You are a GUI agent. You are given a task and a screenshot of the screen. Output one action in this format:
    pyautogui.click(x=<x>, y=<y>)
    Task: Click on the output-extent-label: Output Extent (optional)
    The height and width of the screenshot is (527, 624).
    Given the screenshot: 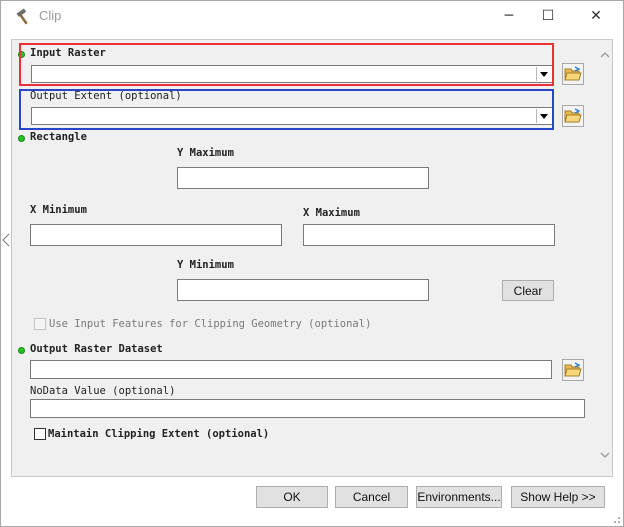 What is the action you would take?
    pyautogui.click(x=106, y=96)
    